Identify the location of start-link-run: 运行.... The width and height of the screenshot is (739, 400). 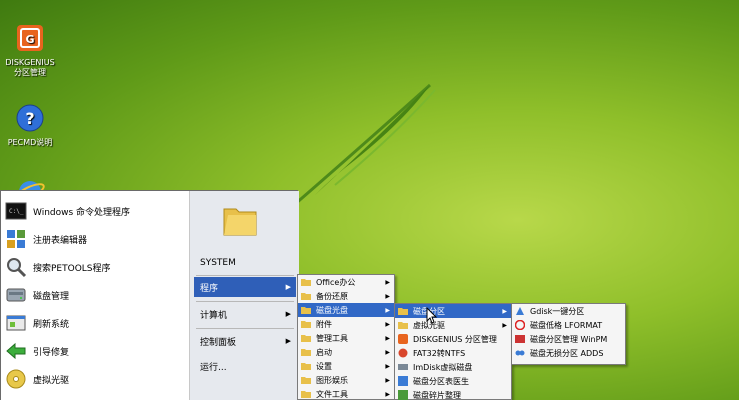
(245, 366).